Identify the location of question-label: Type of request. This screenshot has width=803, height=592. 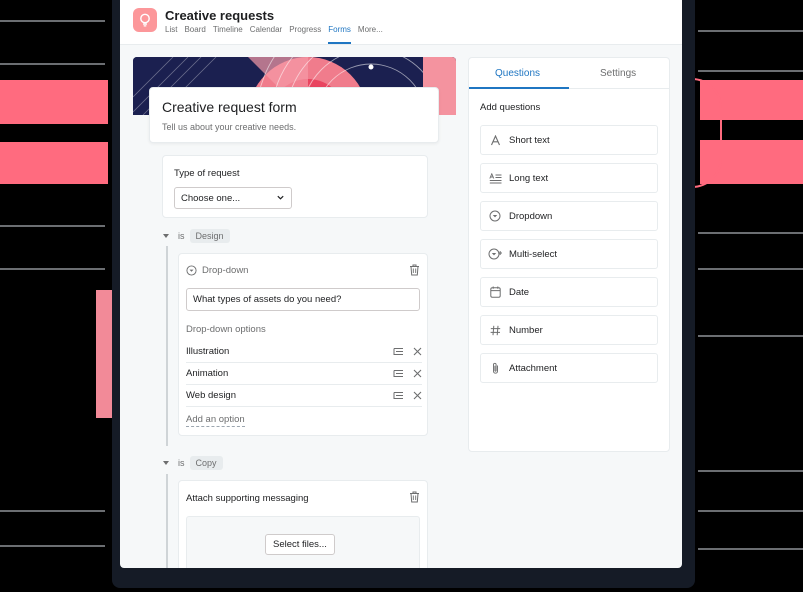
(207, 173).